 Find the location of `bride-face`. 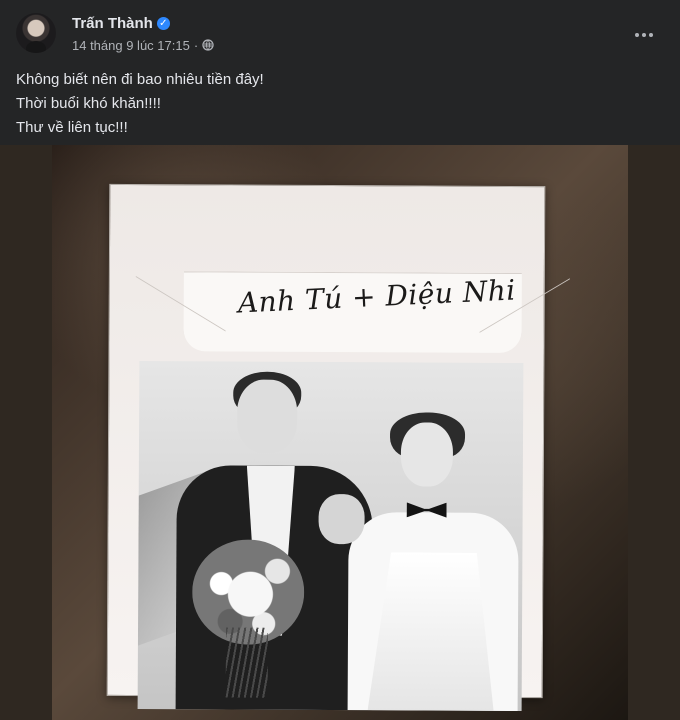

bride-face is located at coordinates (427, 454).